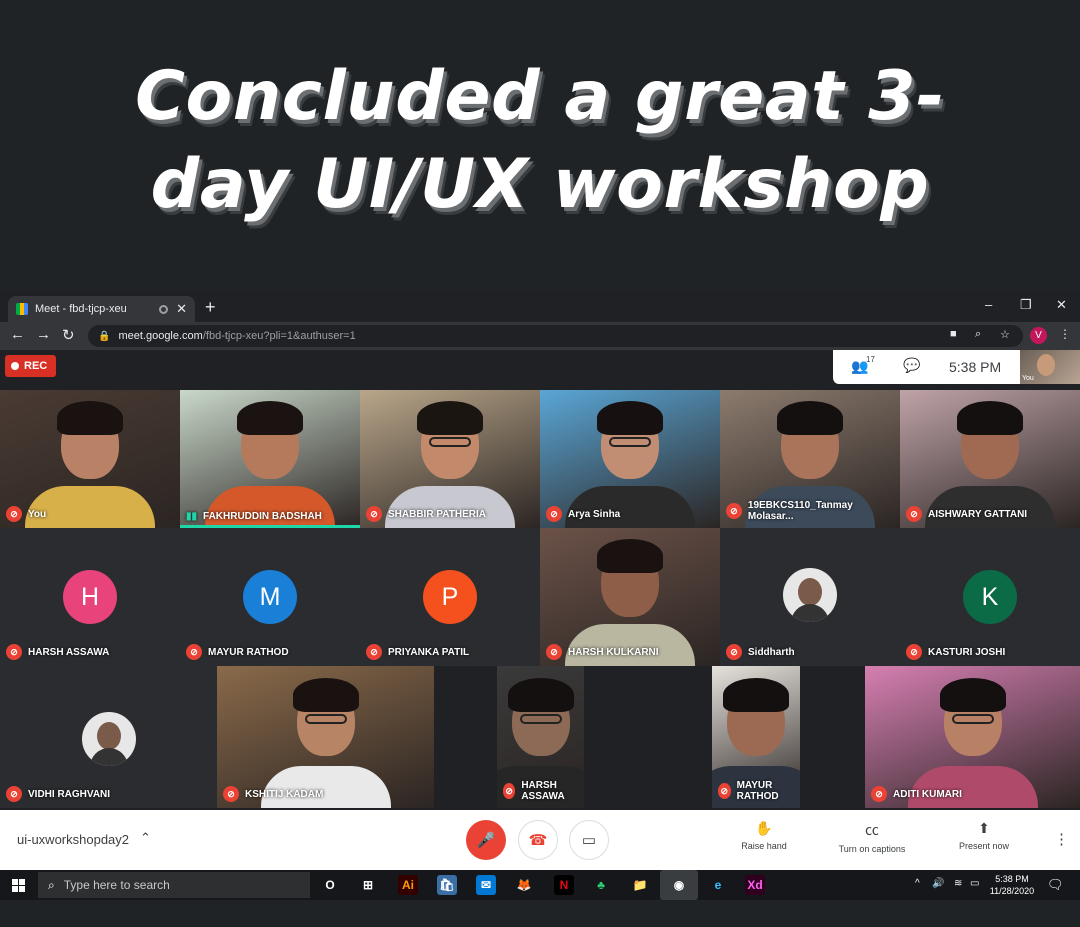 Image resolution: width=1080 pixels, height=927 pixels. Describe the element at coordinates (270, 597) in the screenshot. I see `participant-tile: M ⊘ MAYUR RATHOD` at that location.